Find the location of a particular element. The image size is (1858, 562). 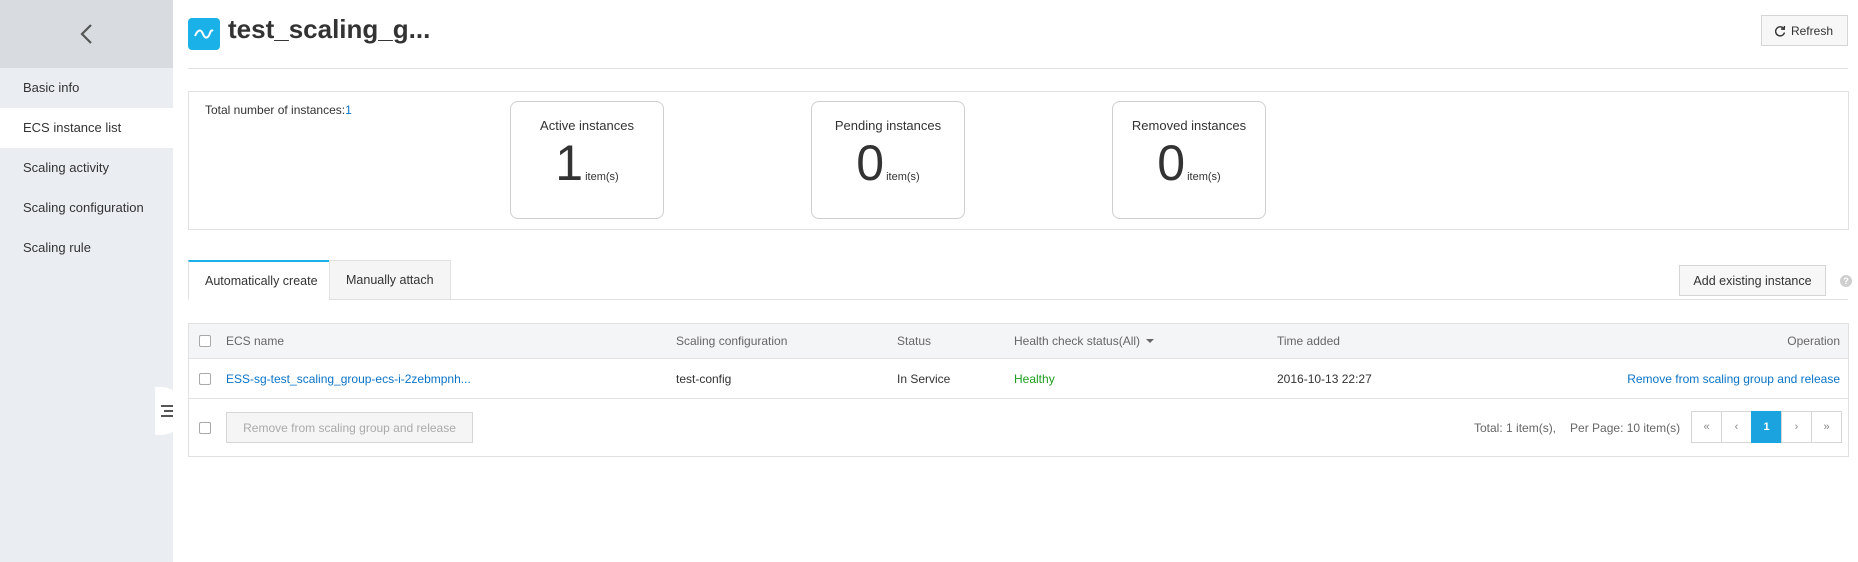

last-page-button: » is located at coordinates (1826, 427).